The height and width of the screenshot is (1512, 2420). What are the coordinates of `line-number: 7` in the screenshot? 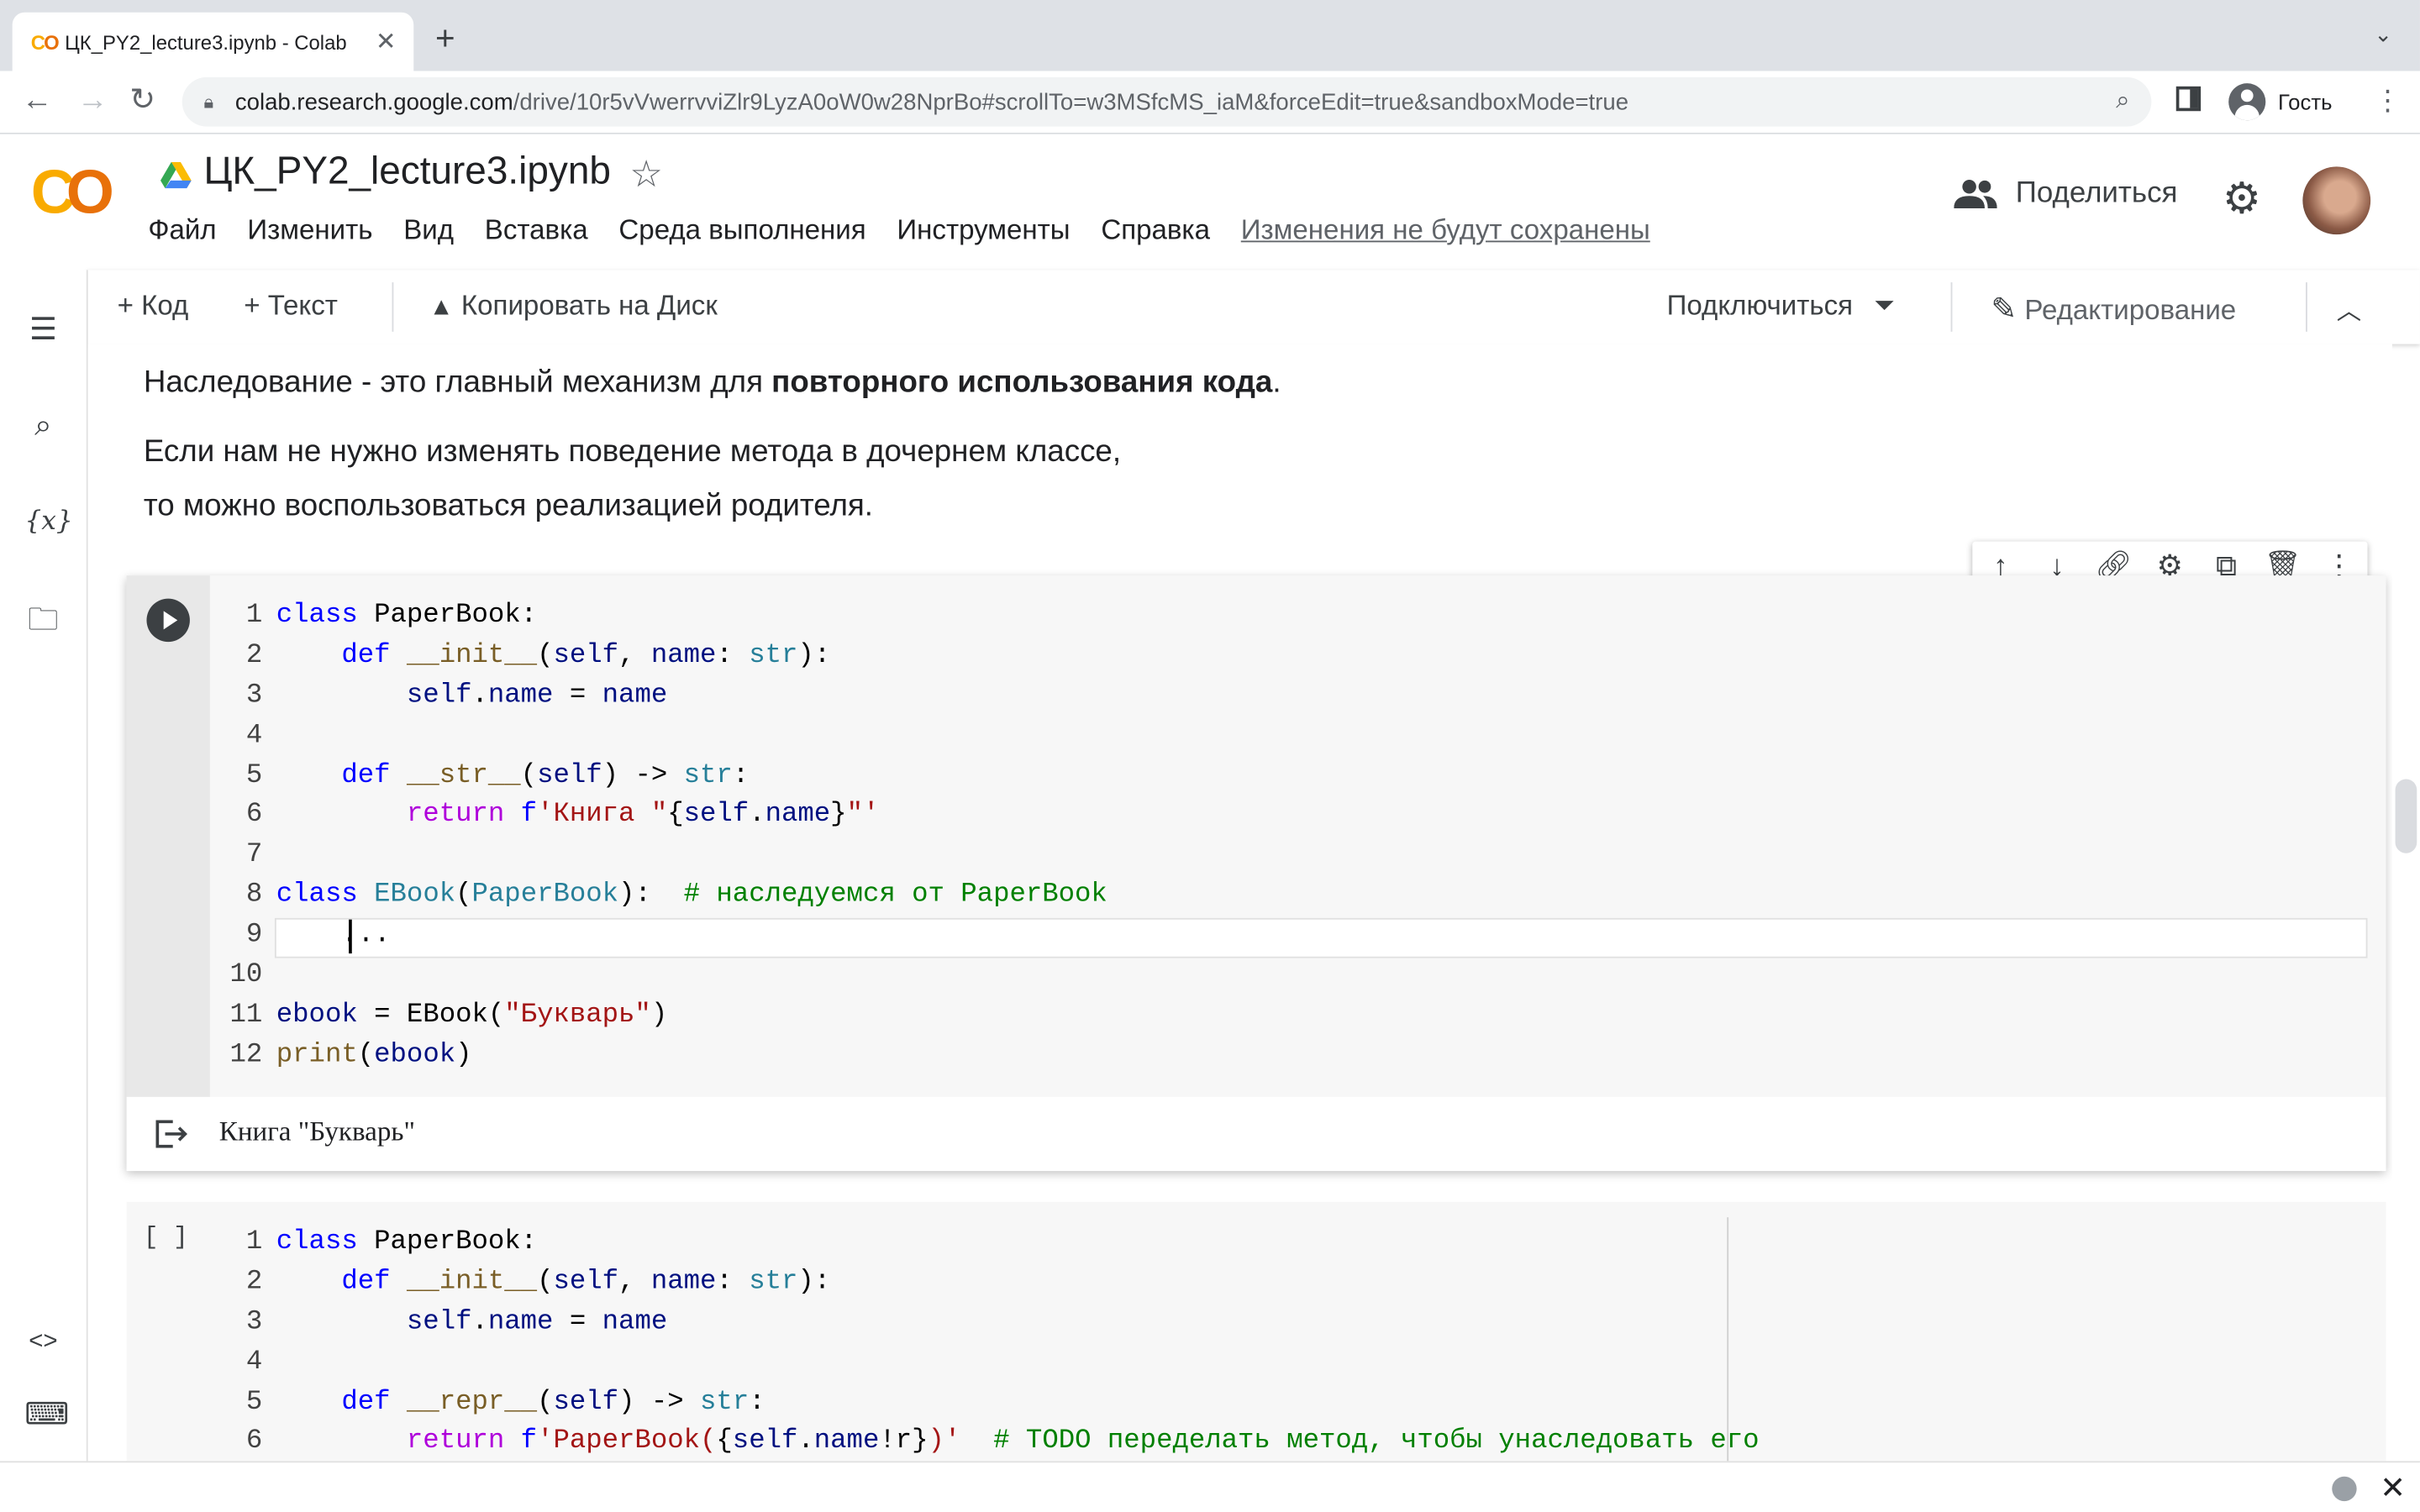 It's located at (254, 855).